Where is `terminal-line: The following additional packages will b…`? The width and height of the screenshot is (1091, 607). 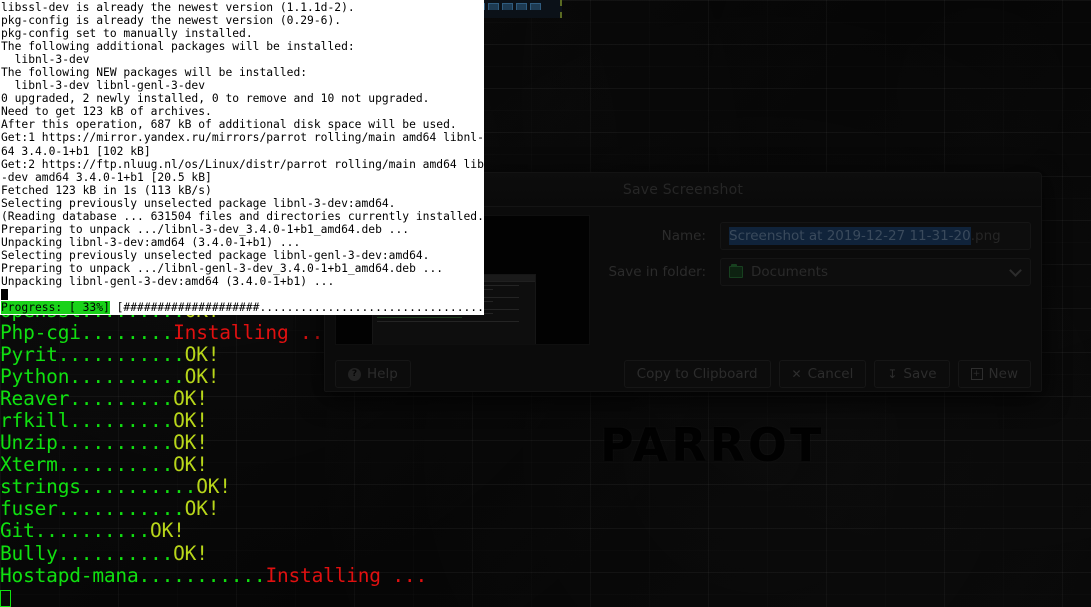
terminal-line: The following additional packages will b… is located at coordinates (178, 47).